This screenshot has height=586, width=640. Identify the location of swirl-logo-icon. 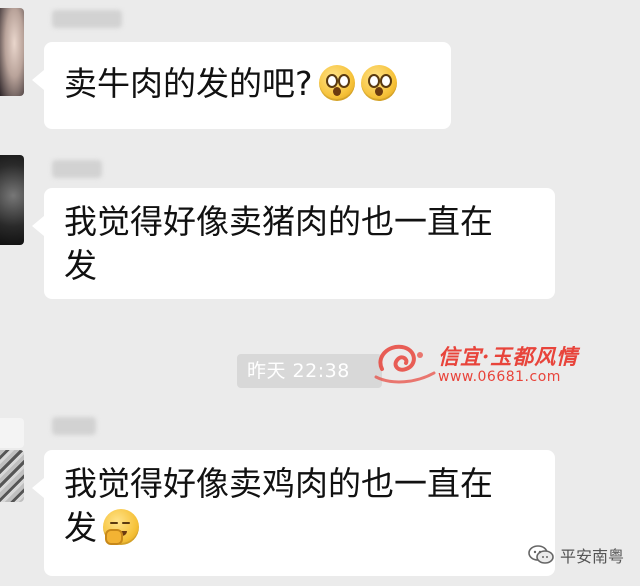
(405, 364).